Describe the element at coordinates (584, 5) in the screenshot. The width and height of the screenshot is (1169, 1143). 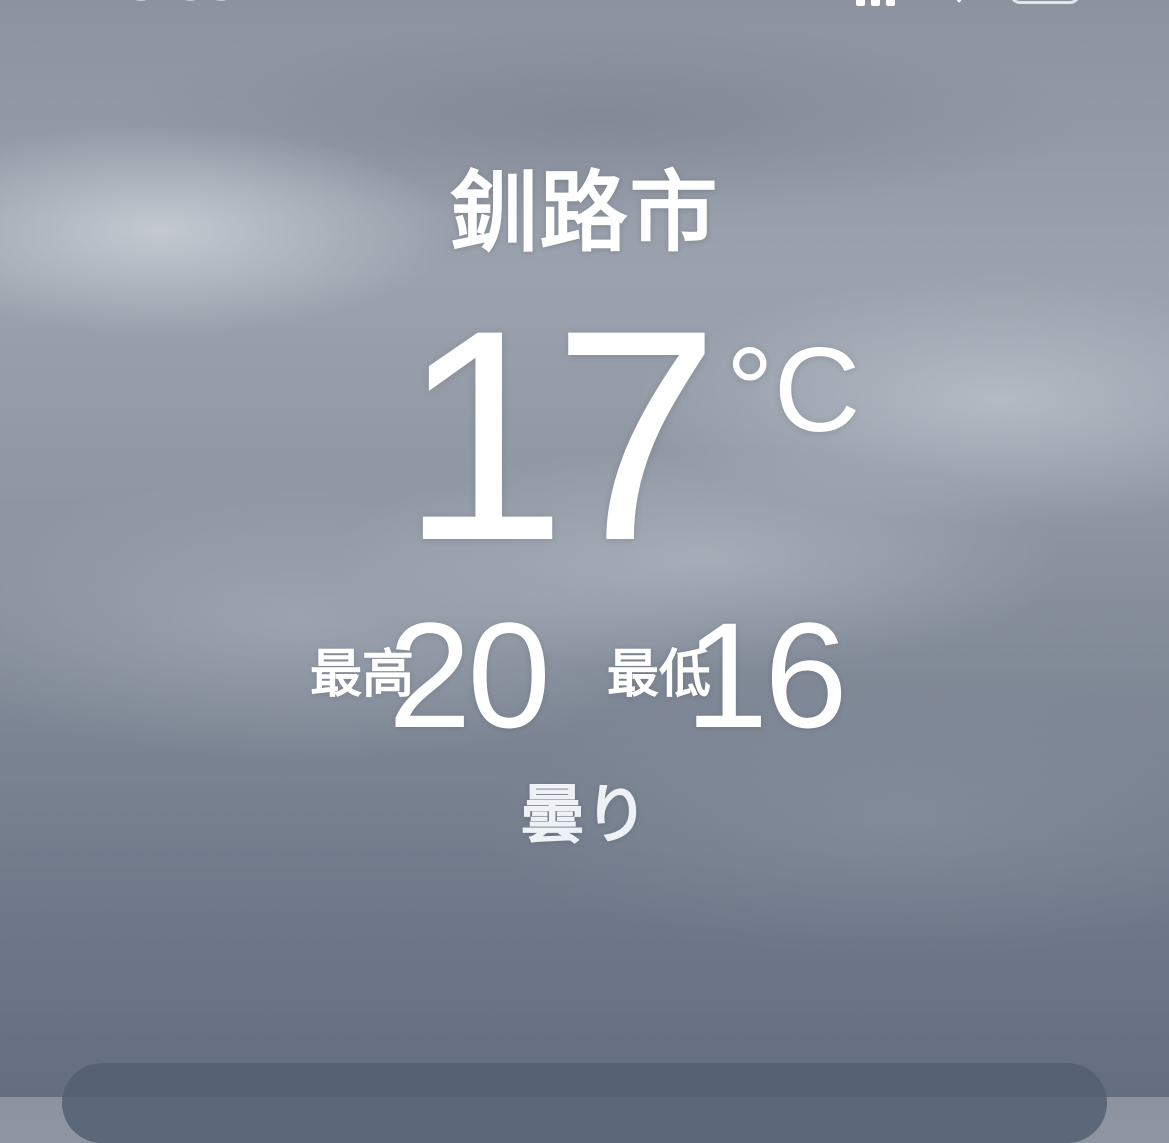
I see `status-bar: 3:55` at that location.